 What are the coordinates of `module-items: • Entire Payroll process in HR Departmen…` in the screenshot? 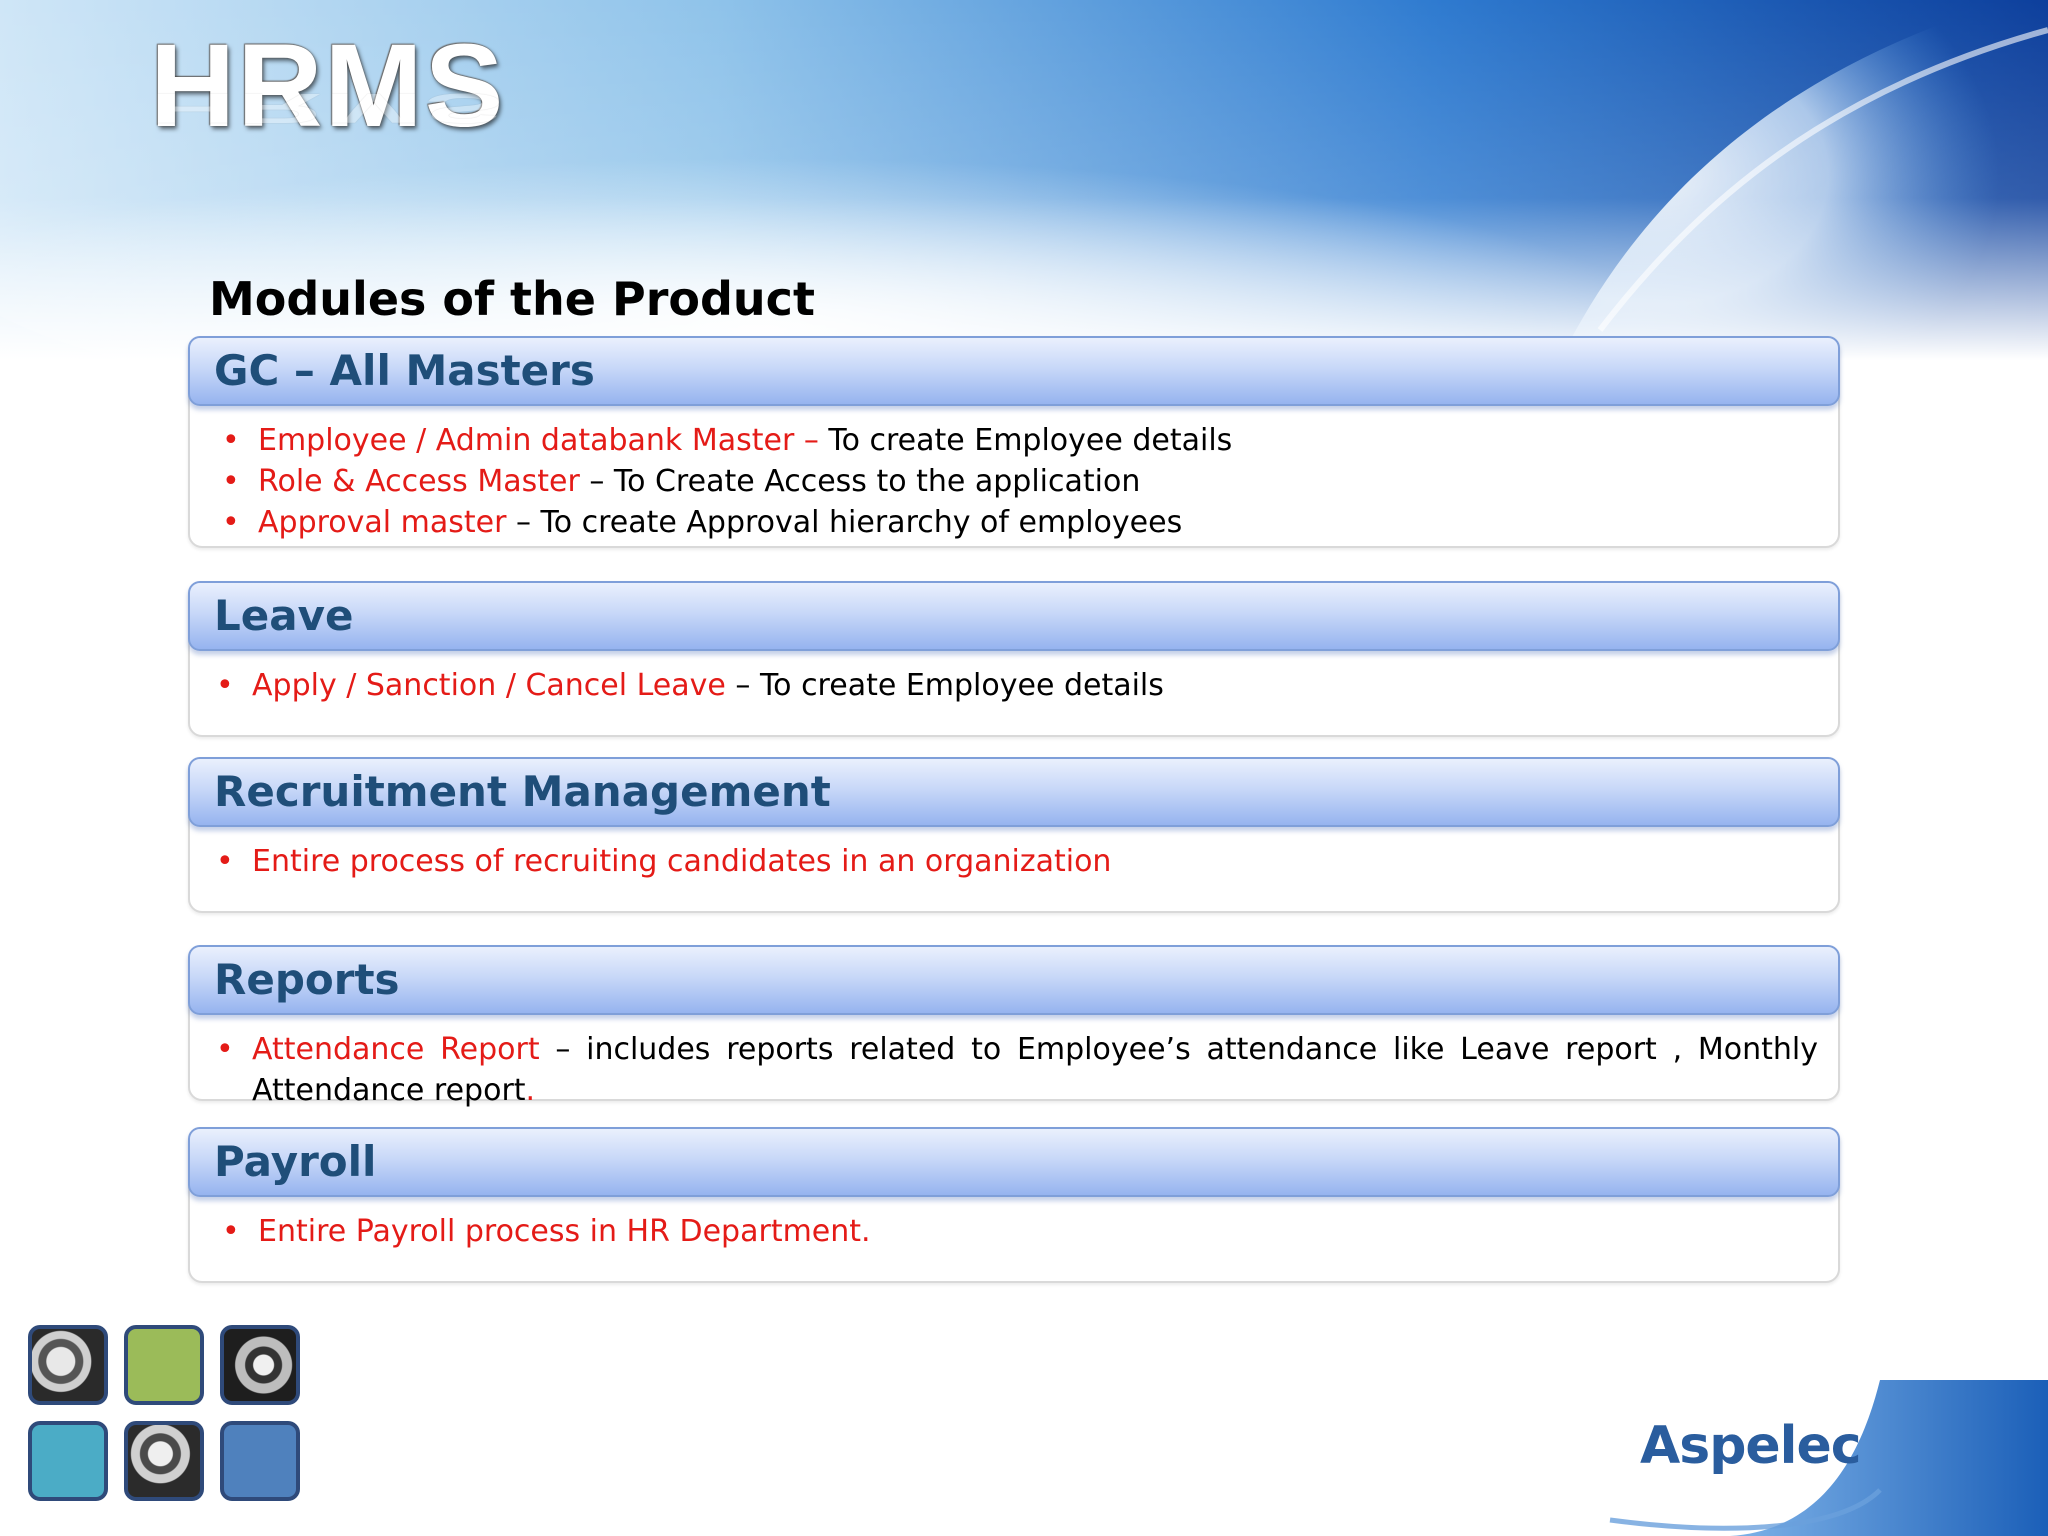 It's located at (1014, 1224).